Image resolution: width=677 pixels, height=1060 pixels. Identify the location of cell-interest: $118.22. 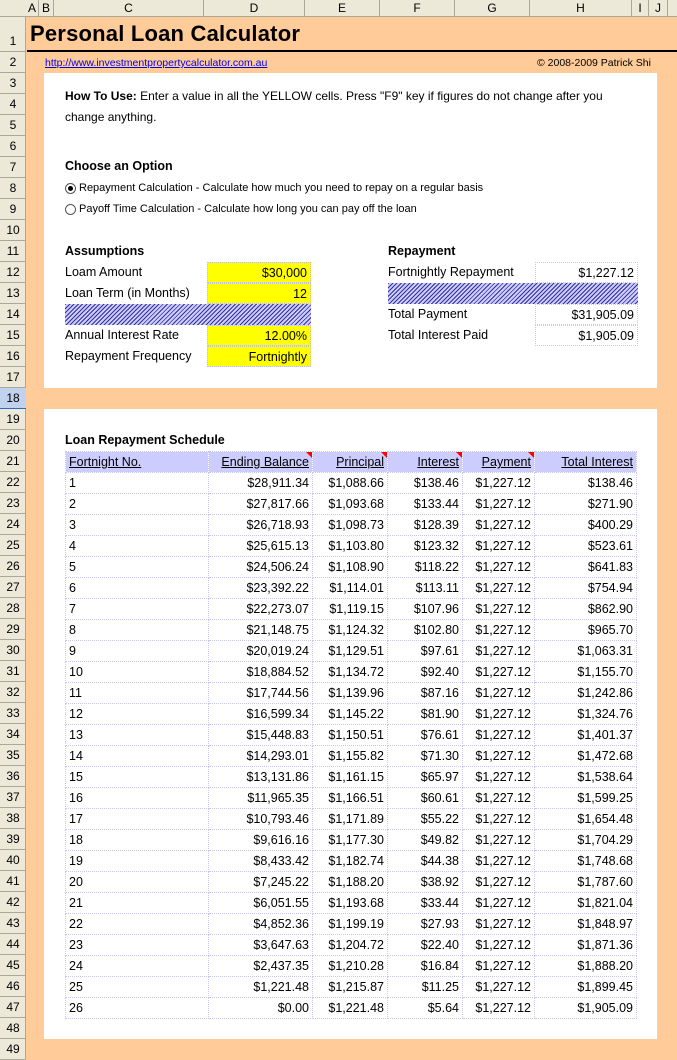
(425, 567).